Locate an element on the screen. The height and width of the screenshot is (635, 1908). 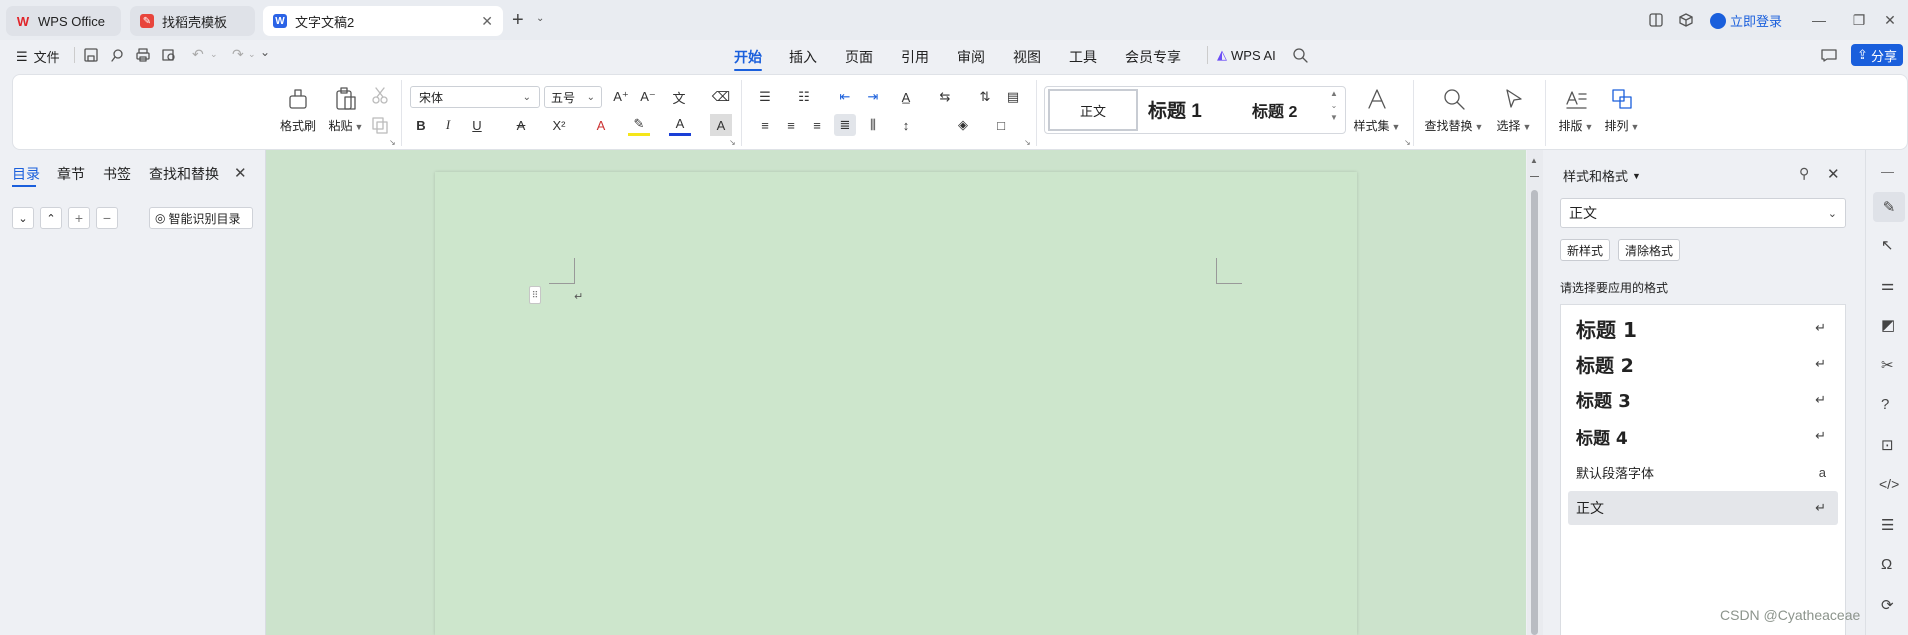
tab-references: 引用 is located at coordinates (915, 57).